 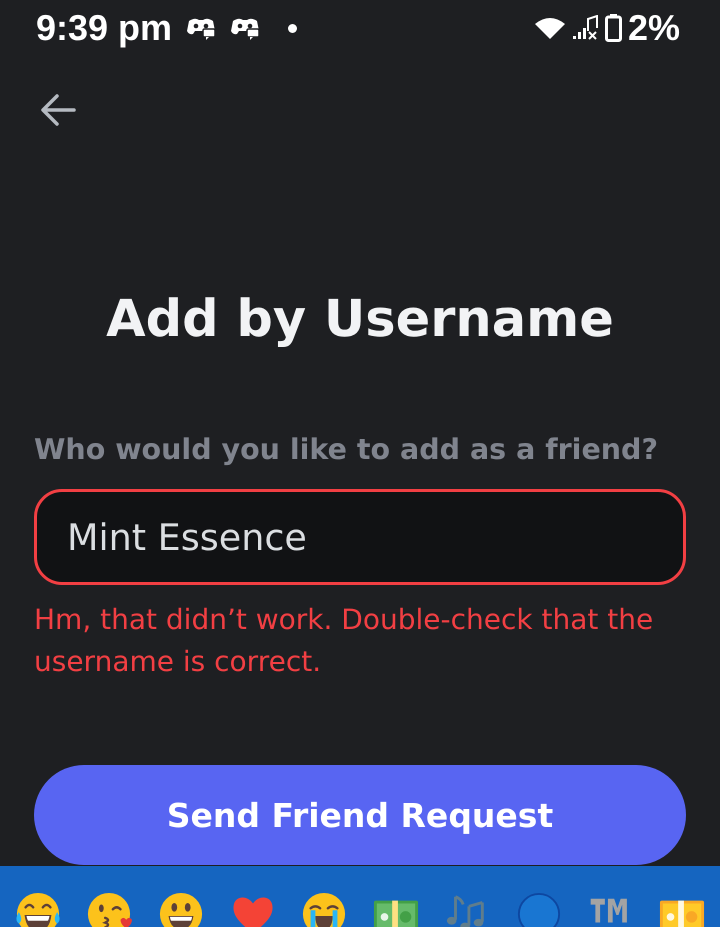 What do you see at coordinates (654, 28) in the screenshot?
I see `battery-percent: 2%` at bounding box center [654, 28].